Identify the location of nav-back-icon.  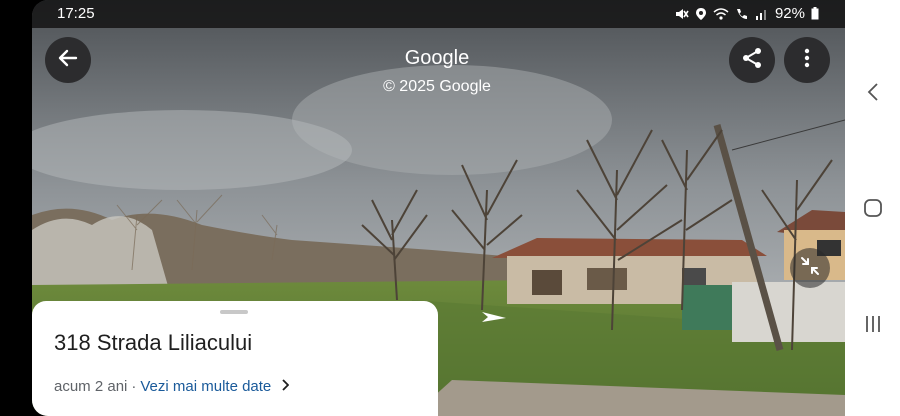
(873, 94).